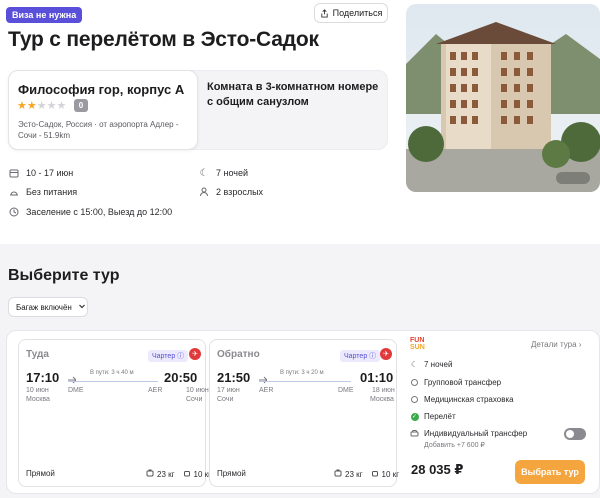  Describe the element at coordinates (64, 275) in the screenshot. I see `choose-tour-heading: Выберите тур` at that location.